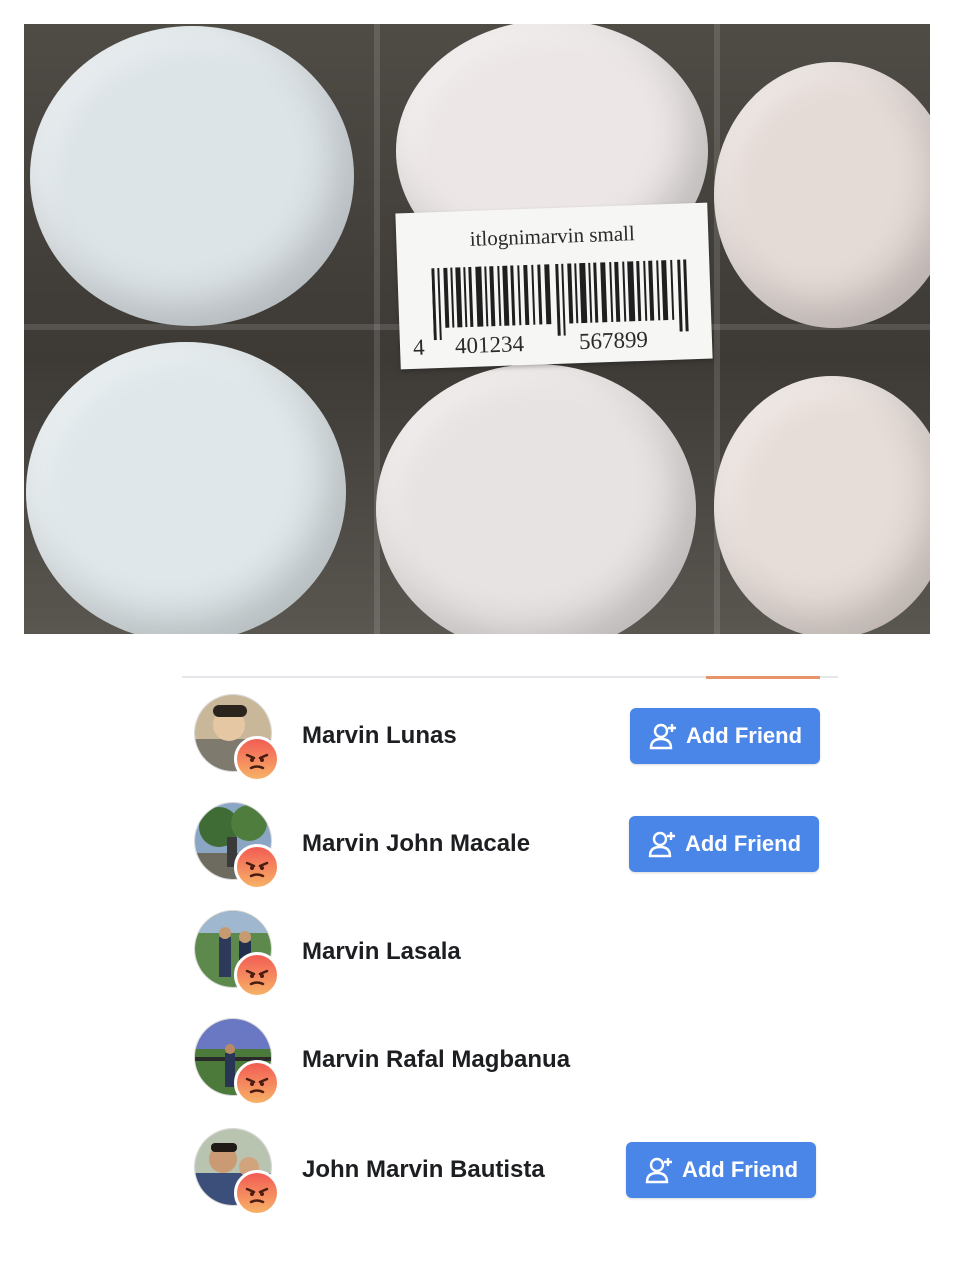 The height and width of the screenshot is (1280, 971). What do you see at coordinates (377, 329) in the screenshot?
I see `tray-divider` at bounding box center [377, 329].